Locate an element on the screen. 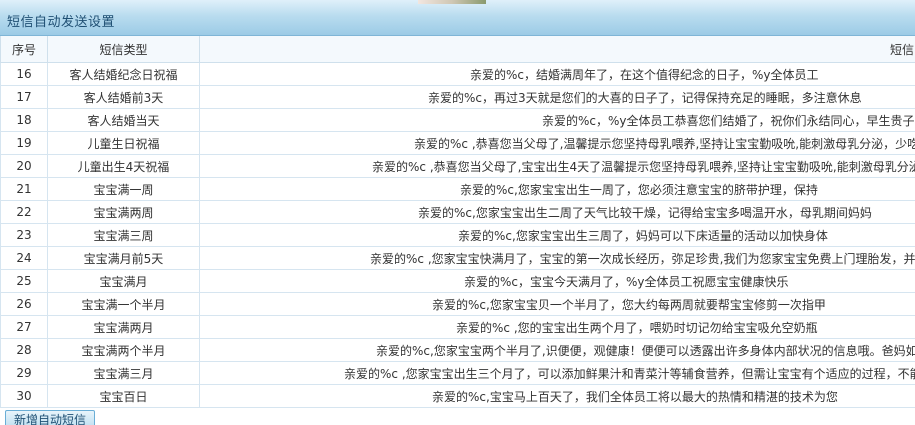 This screenshot has width=915, height=425. row-index: 16 is located at coordinates (24, 74).